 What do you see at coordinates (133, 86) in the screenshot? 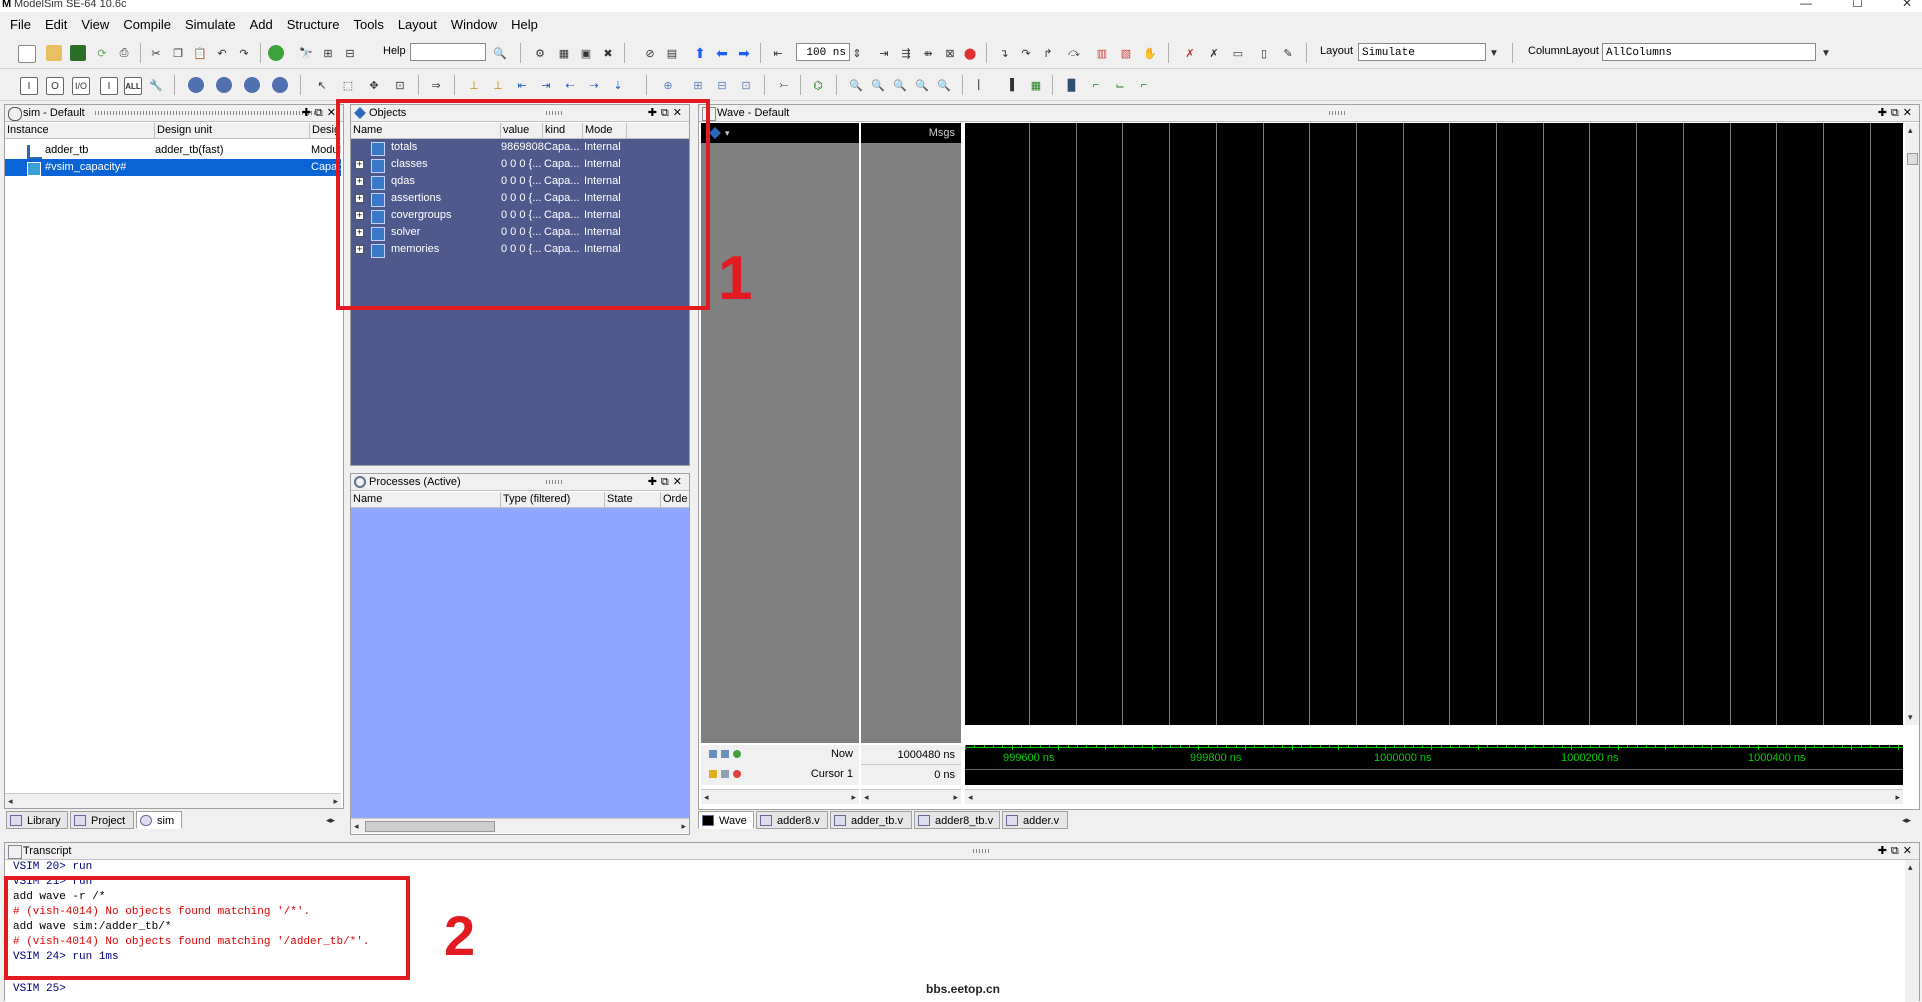
I see `filter-all-button: ALL` at bounding box center [133, 86].